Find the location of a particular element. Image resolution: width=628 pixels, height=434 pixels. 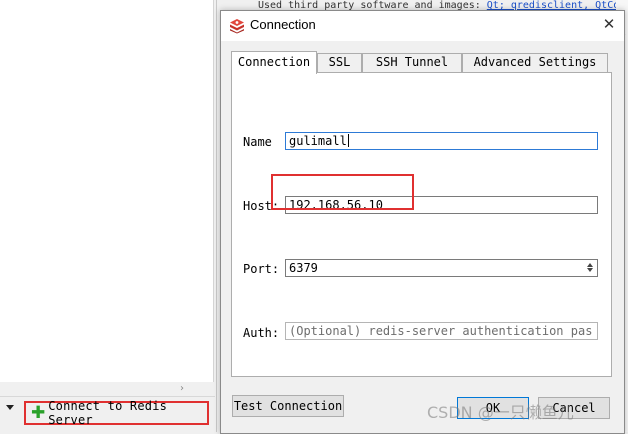

tab-ssl: SSL is located at coordinates (339, 62).